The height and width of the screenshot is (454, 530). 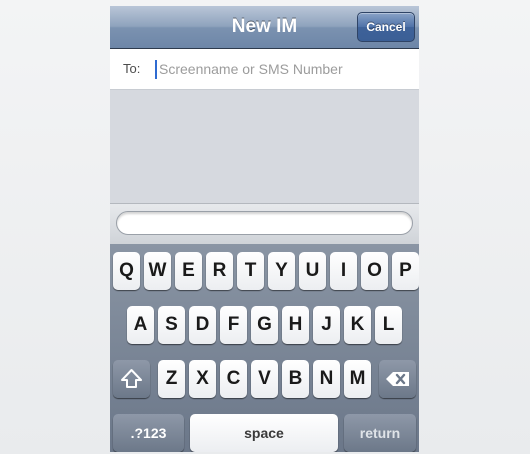 What do you see at coordinates (148, 433) in the screenshot?
I see `numbers-key: .?123` at bounding box center [148, 433].